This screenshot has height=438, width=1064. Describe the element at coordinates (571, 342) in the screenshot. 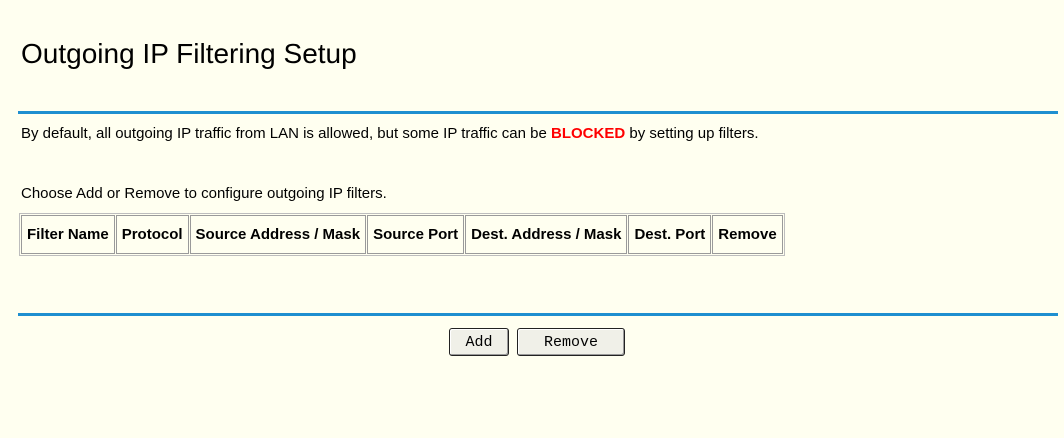

I see `remove-button: Remove` at that location.